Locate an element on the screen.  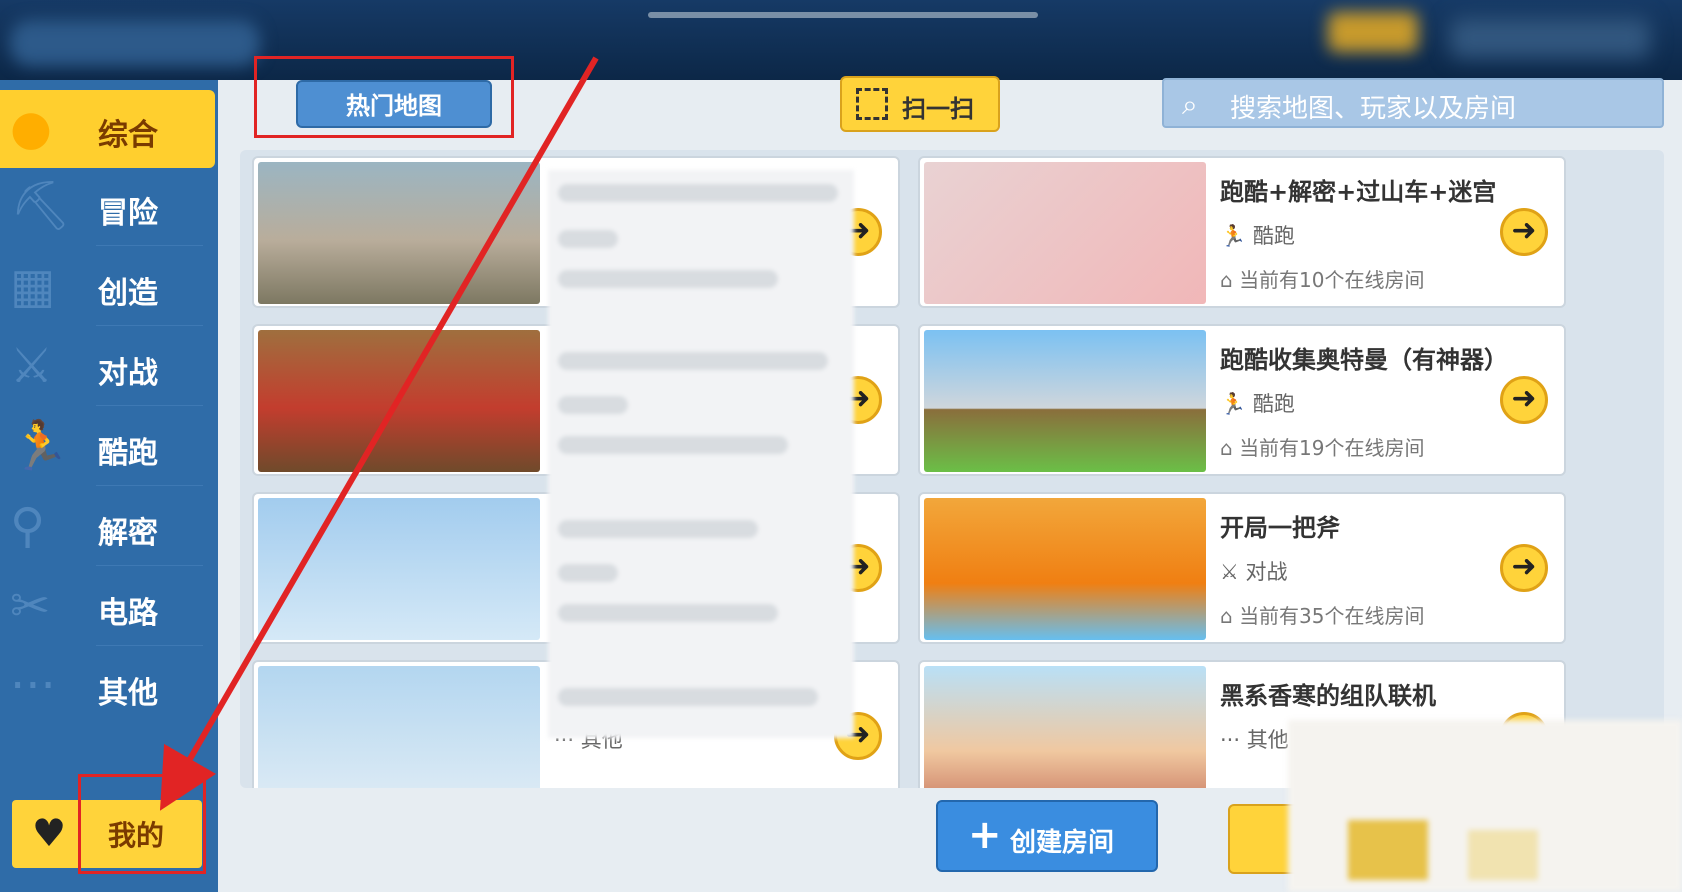
blurred-button is located at coordinates (1373, 32).